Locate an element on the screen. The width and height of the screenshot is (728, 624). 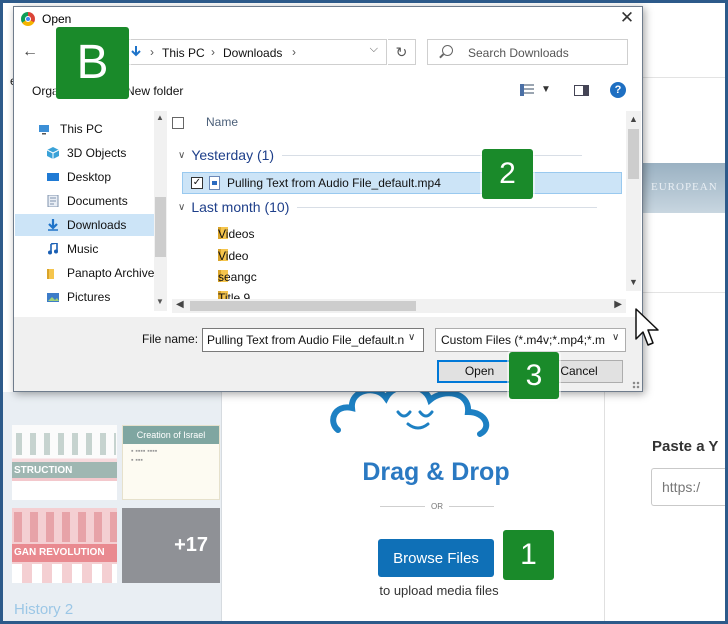
sidebar-item-3d-objects: 3D Objects is located at coordinates (85, 153).